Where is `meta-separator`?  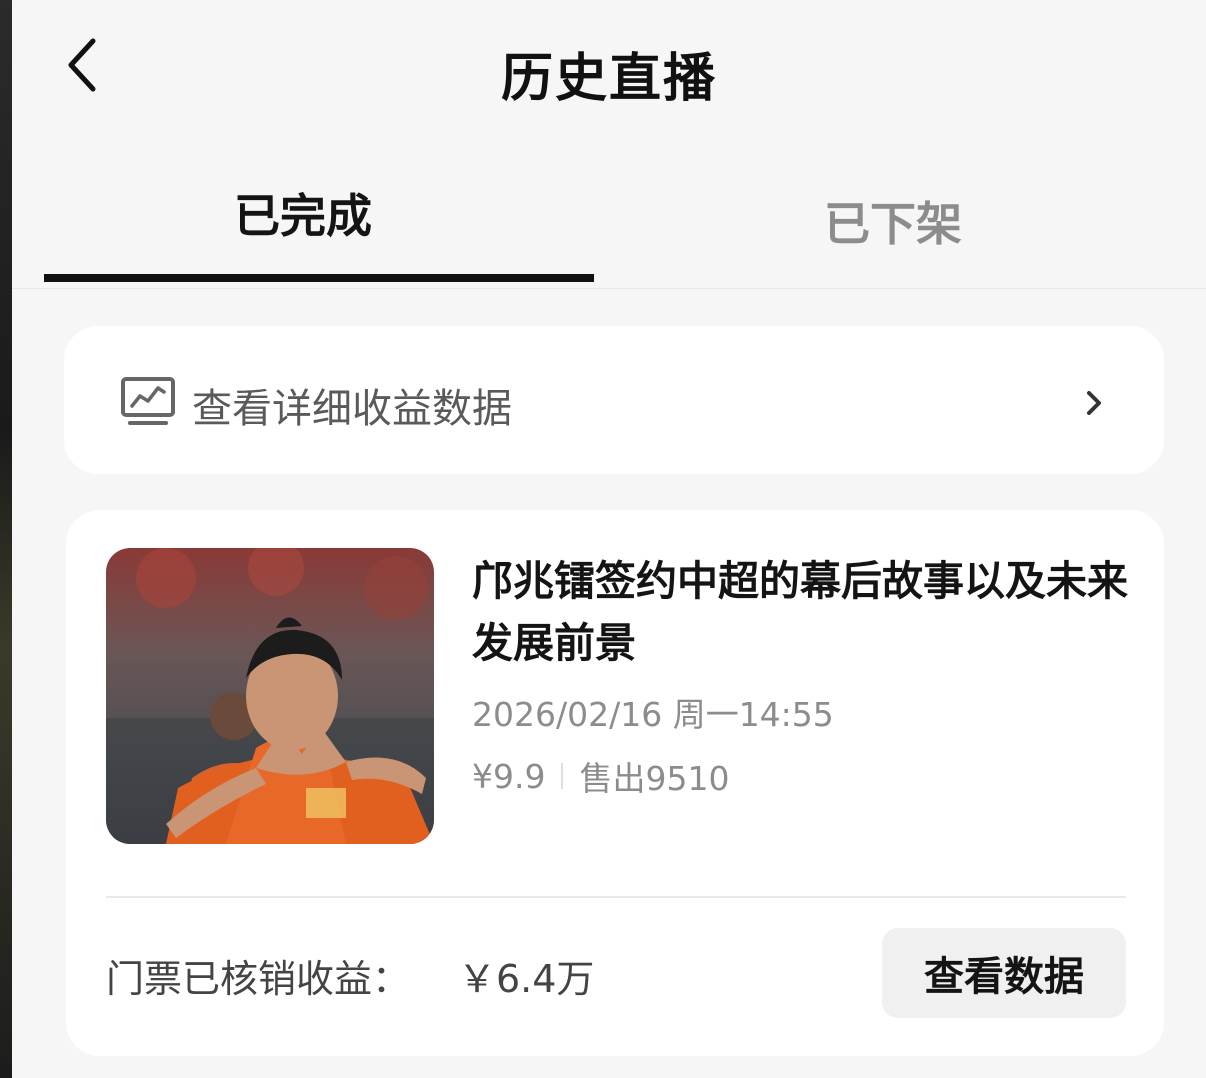
meta-separator is located at coordinates (562, 776).